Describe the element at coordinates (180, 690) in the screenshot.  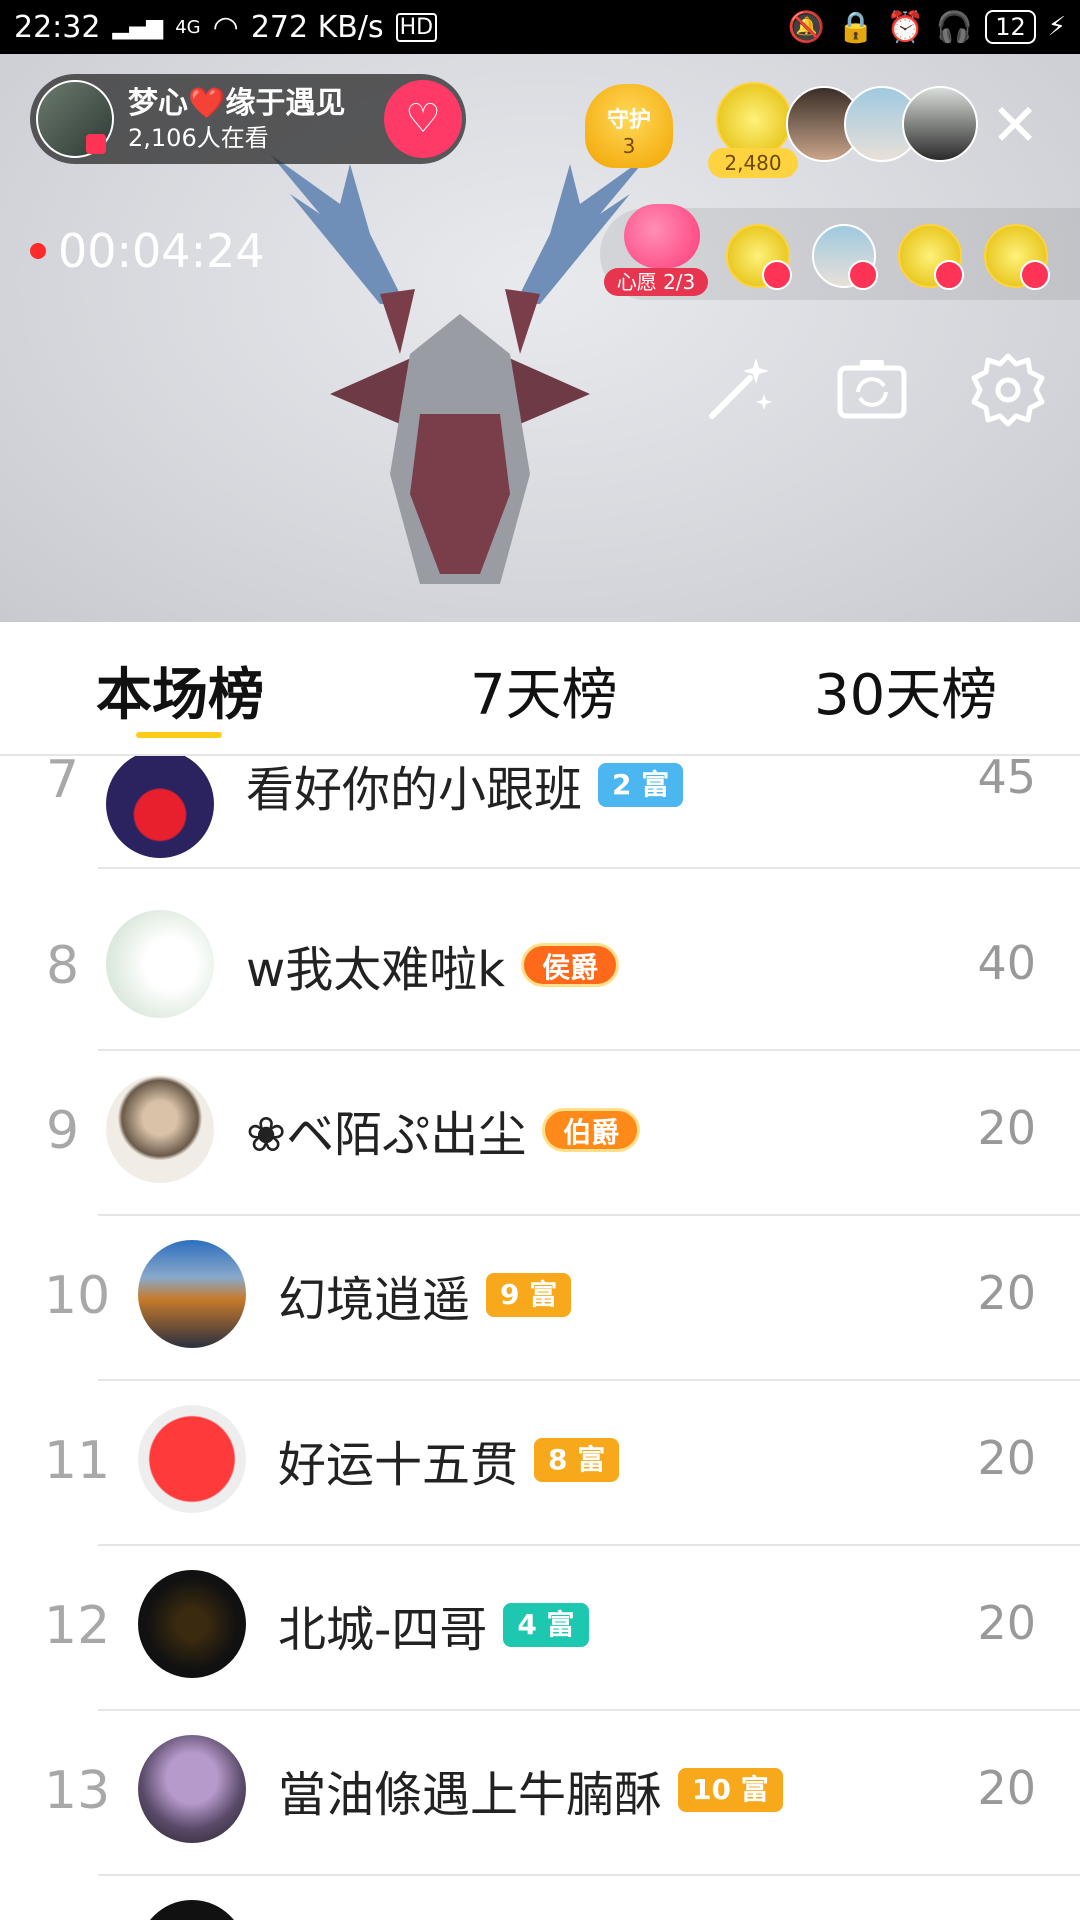
I see `tab-current-show: 本场榜` at that location.